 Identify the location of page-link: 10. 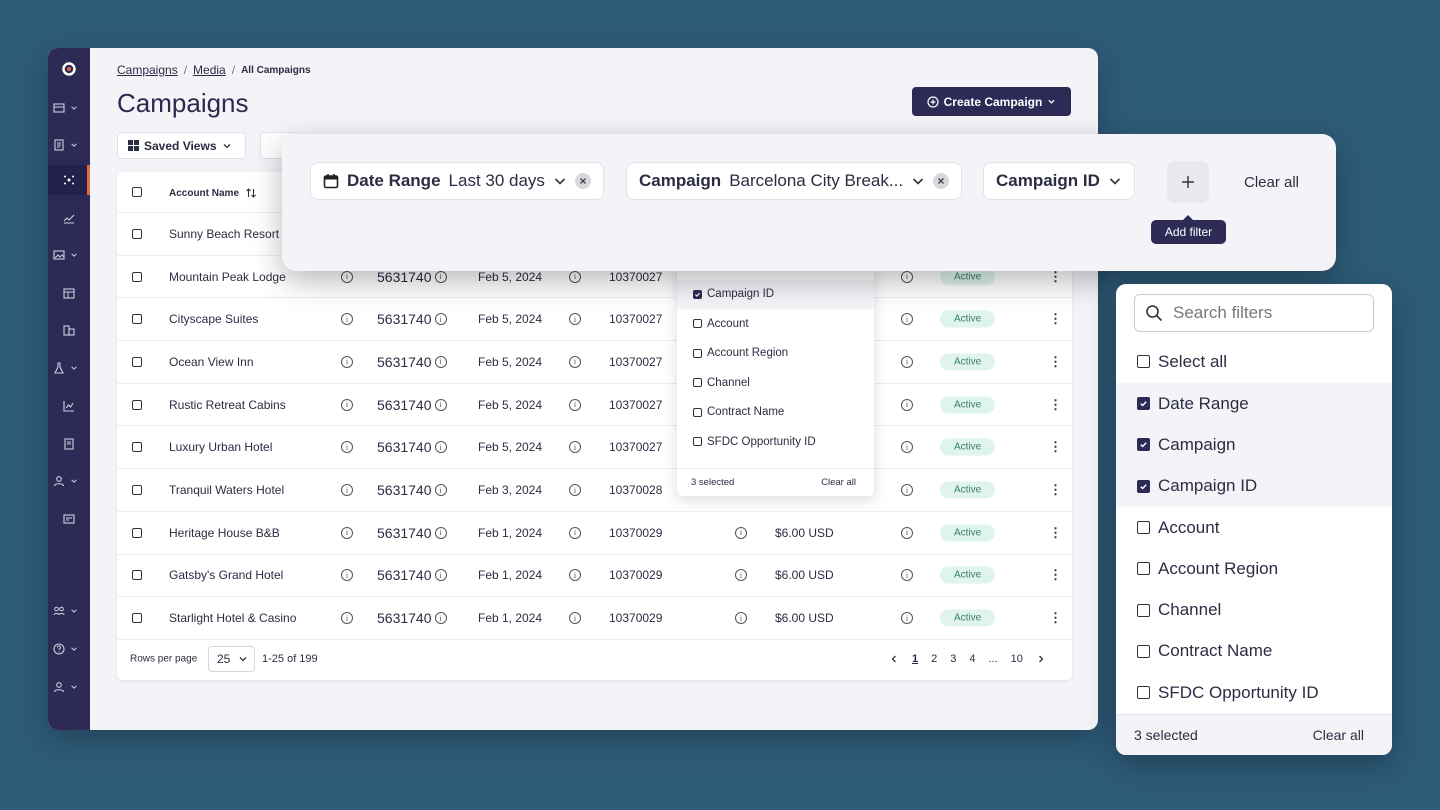
(1017, 659).